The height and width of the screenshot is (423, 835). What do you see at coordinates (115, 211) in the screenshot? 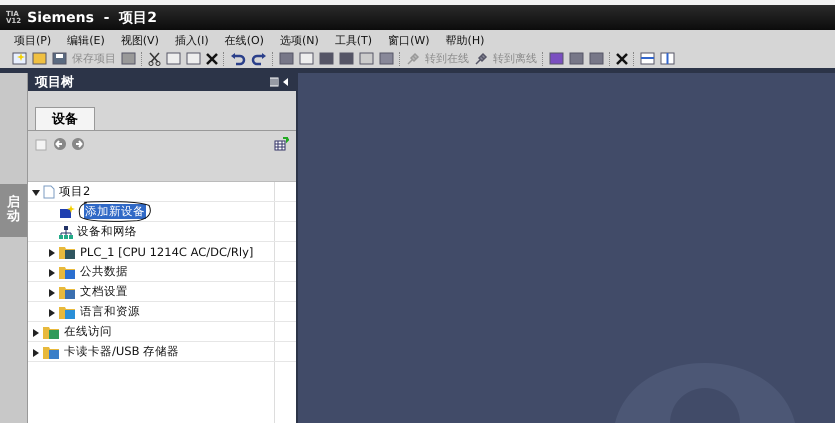
I see `tree-item: 添加新设备` at bounding box center [115, 211].